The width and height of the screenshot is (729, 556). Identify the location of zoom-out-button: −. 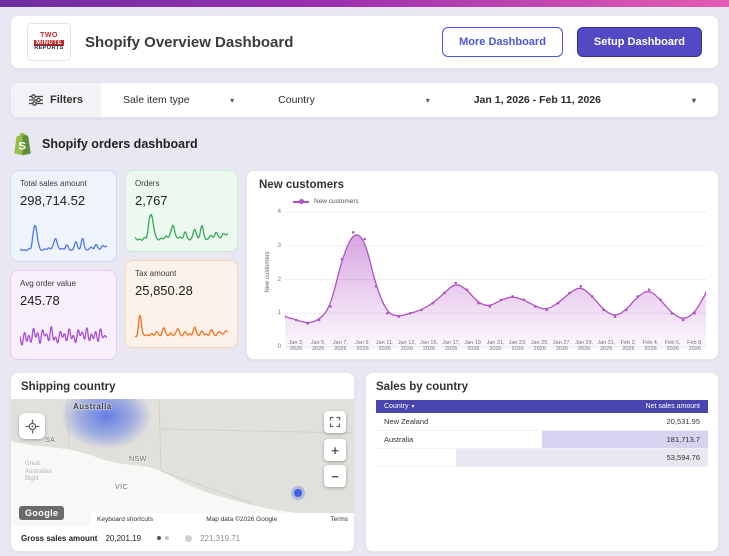
(335, 476).